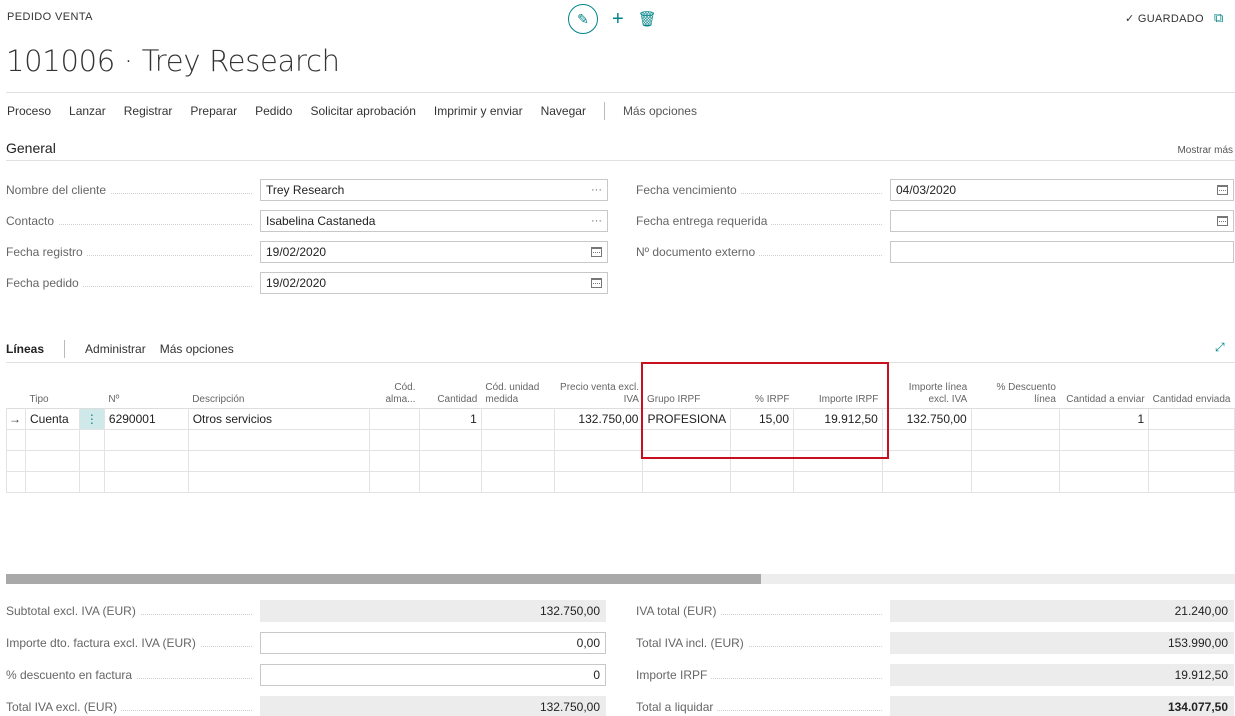  Describe the element at coordinates (598, 392) in the screenshot. I see `col-precio-venta: Precio venta excl. IVA` at that location.